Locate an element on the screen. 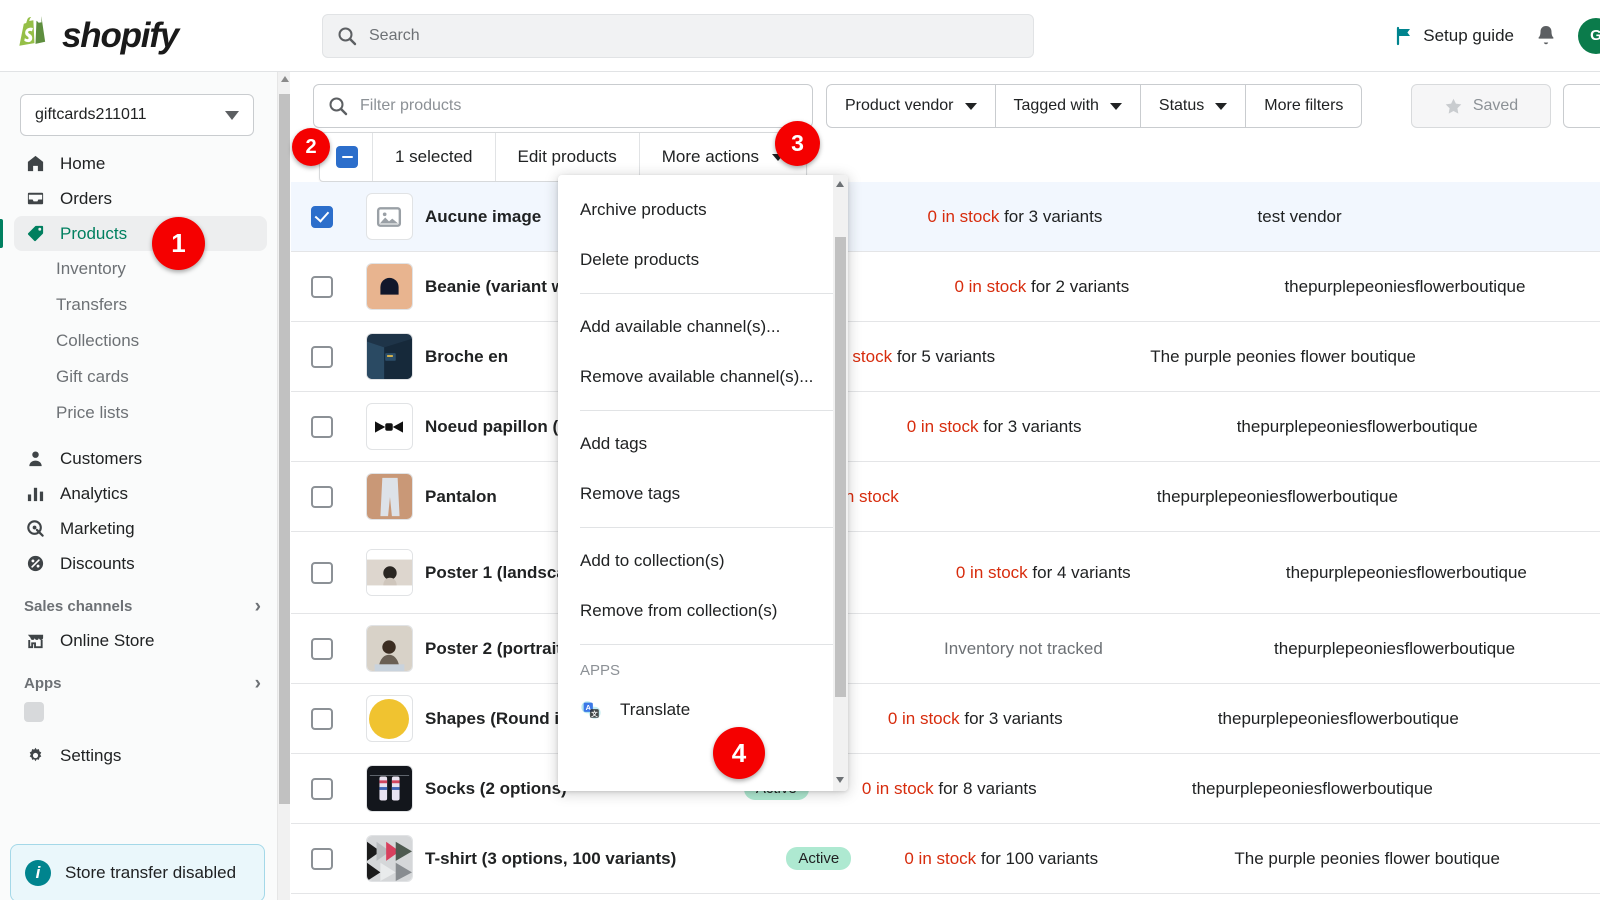 The image size is (1600, 900). menu-item-add-to-collections: Add to collection(s) is located at coordinates (703, 561).